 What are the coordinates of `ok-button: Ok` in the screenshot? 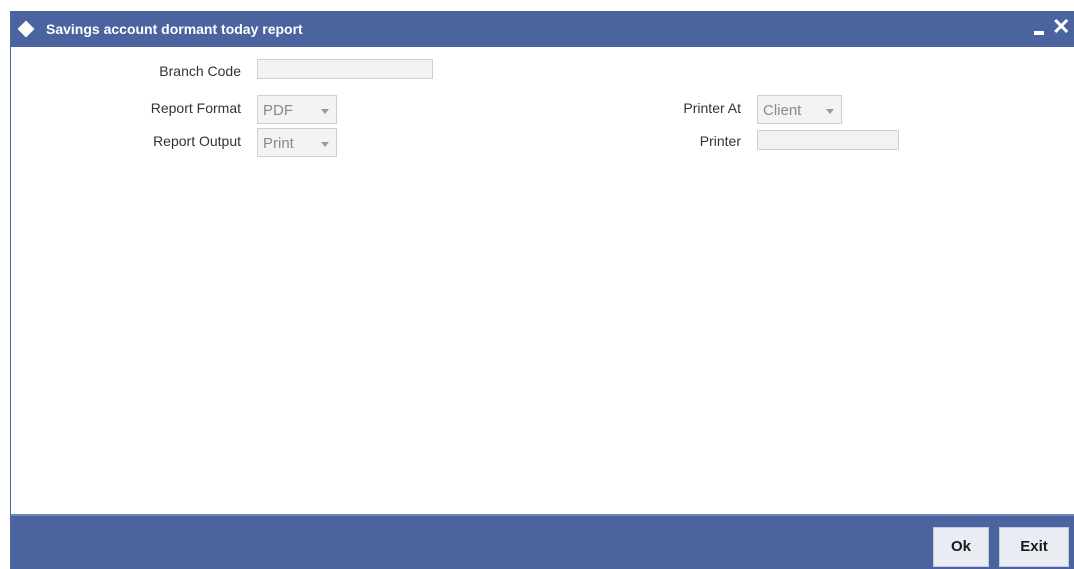 It's located at (961, 547).